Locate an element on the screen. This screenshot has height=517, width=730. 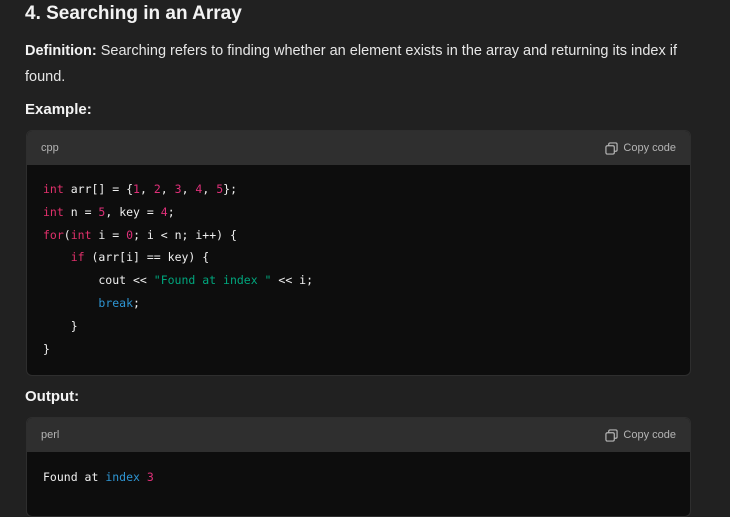
code-content: Found at index 3 is located at coordinates (358, 477).